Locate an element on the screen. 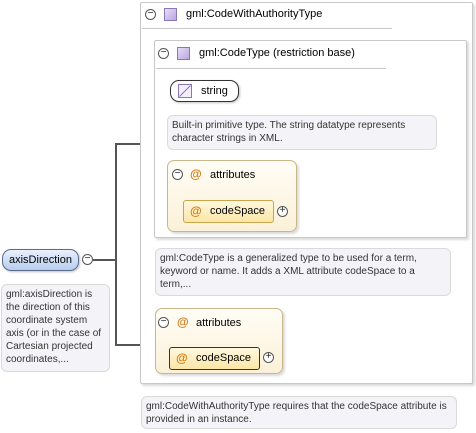 This screenshot has height=433, width=476. outer-attributes-toggle: − is located at coordinates (163, 322).